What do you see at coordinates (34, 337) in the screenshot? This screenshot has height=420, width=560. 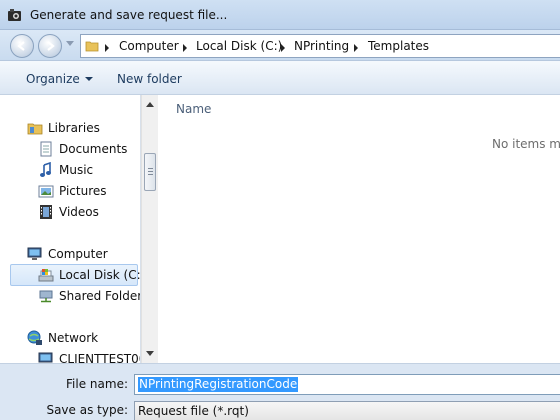 I see `network-icon` at bounding box center [34, 337].